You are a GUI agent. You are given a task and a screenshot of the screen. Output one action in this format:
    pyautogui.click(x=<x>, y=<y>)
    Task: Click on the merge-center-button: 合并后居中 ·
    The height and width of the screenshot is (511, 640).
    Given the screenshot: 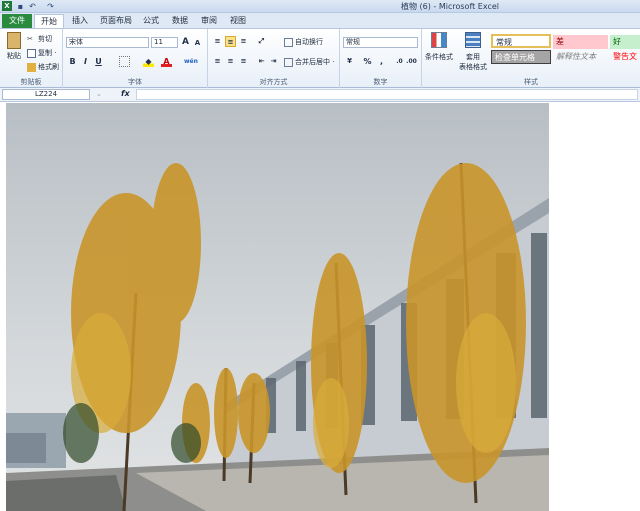 What is the action you would take?
    pyautogui.click(x=309, y=62)
    